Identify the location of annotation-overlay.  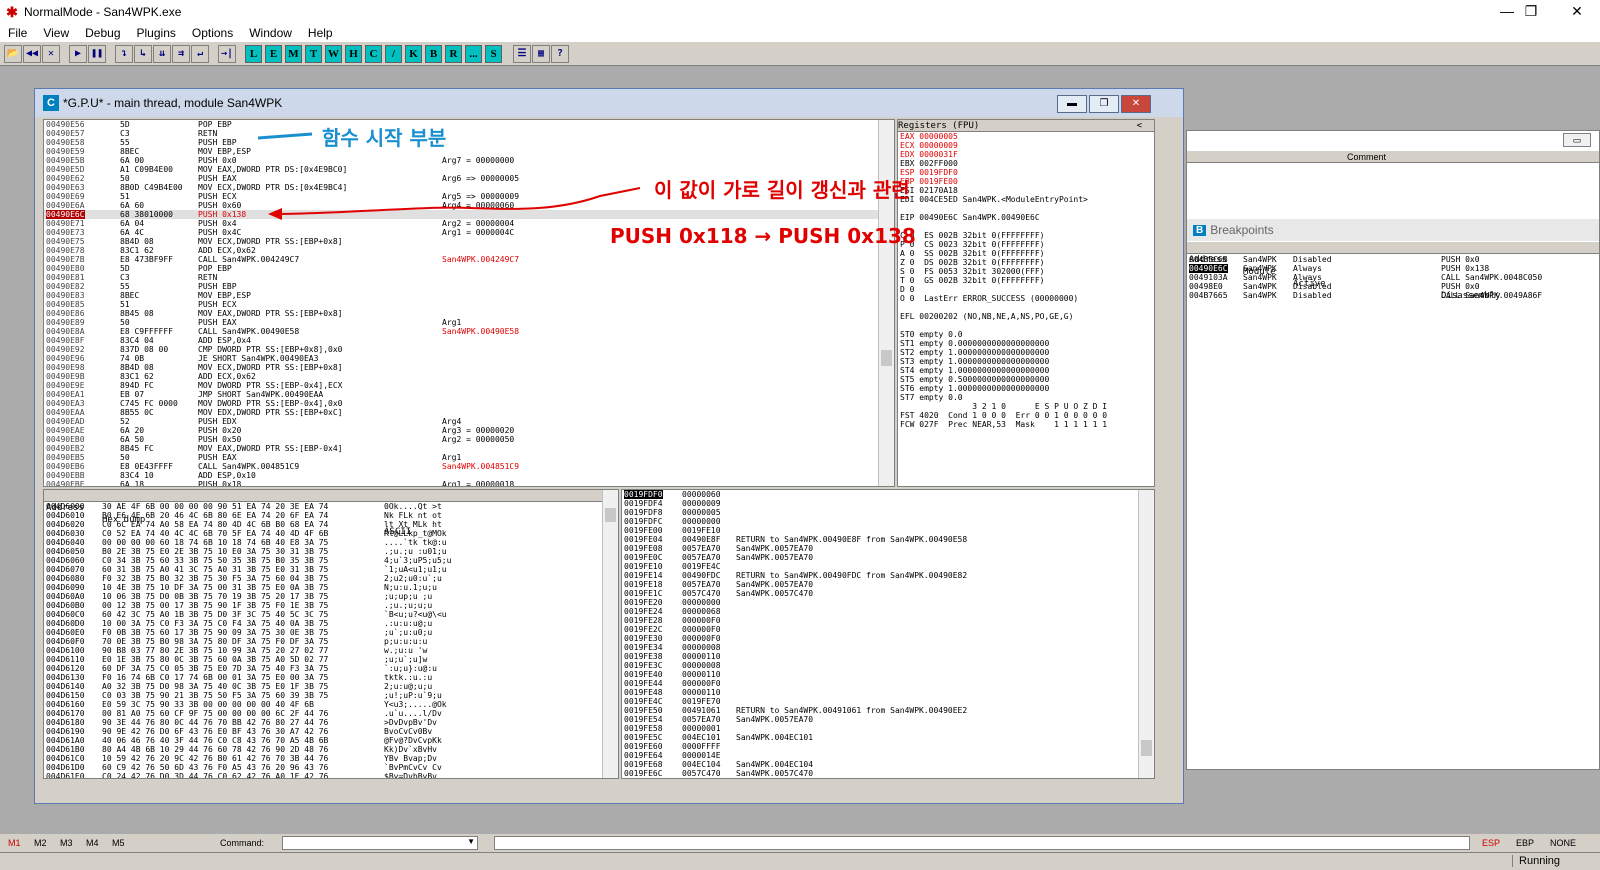
(449, 176).